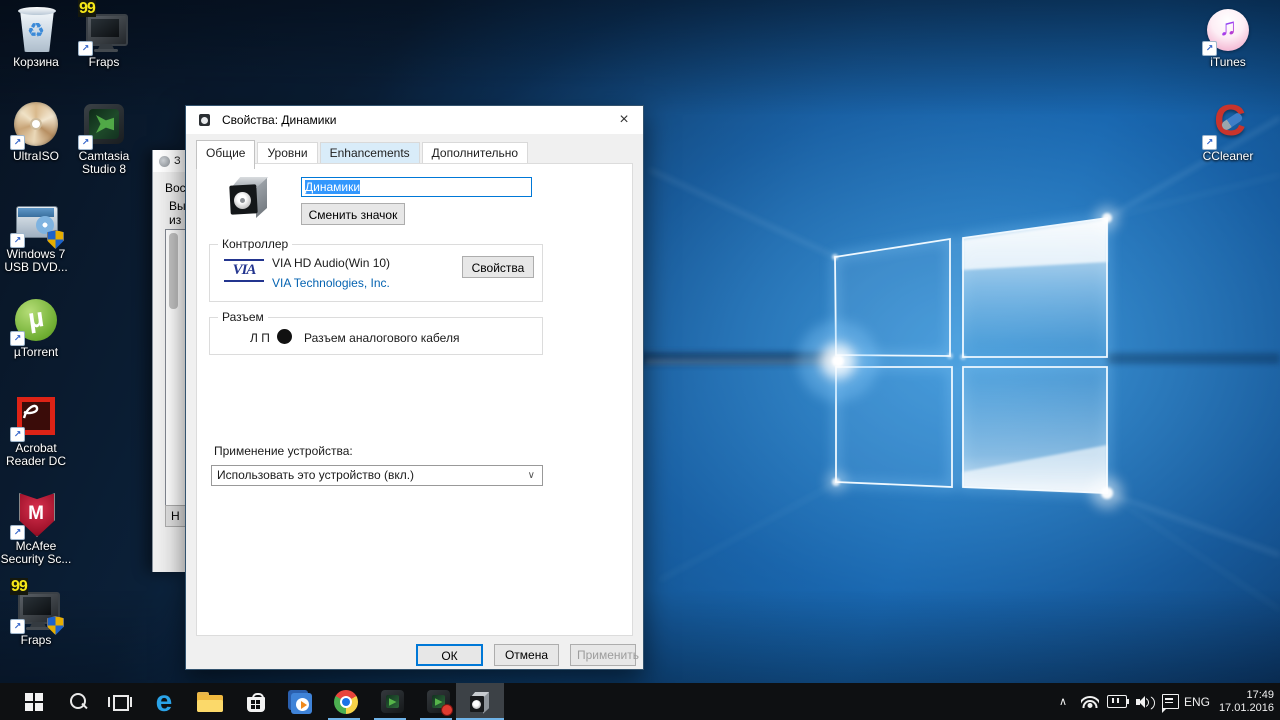 Image resolution: width=1280 pixels, height=720 pixels. What do you see at coordinates (173, 271) in the screenshot?
I see `list-item-edge` at bounding box center [173, 271].